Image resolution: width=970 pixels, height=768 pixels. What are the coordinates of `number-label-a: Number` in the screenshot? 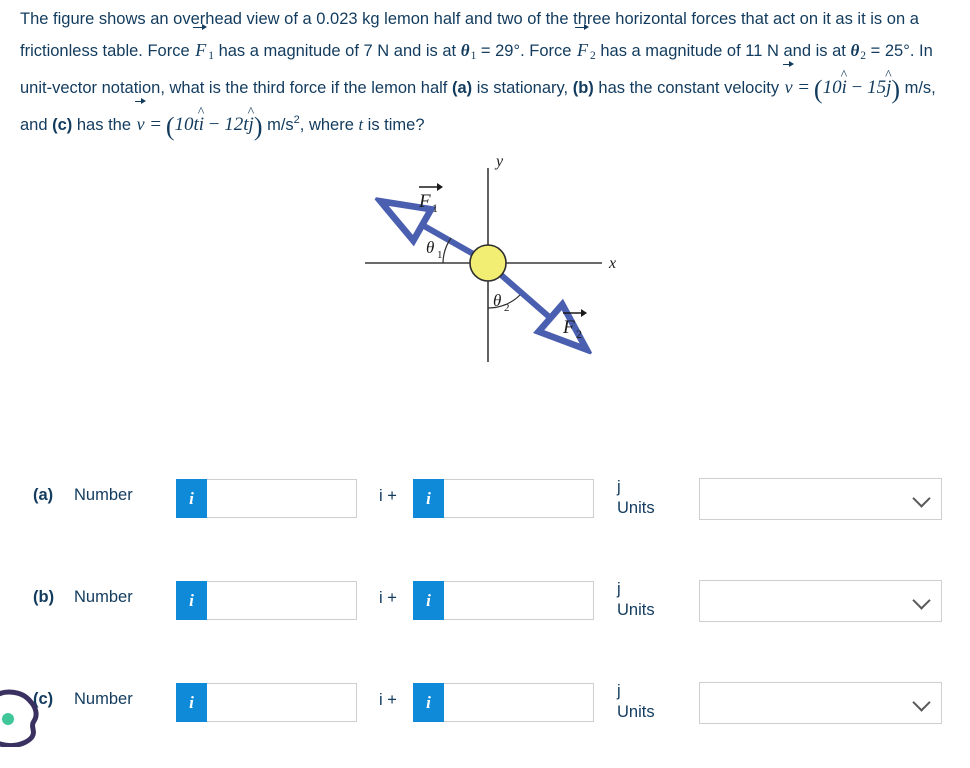 It's located at (103, 495).